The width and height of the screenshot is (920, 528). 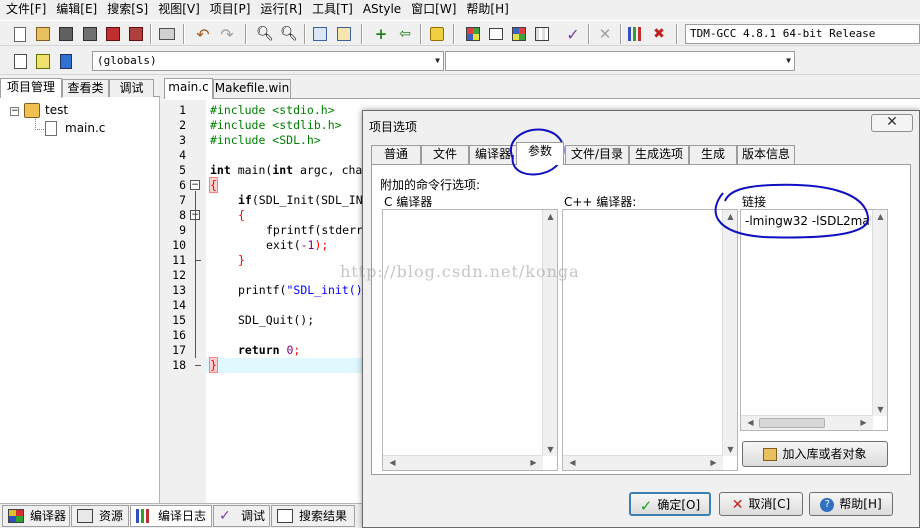 What do you see at coordinates (334, 9) in the screenshot?
I see `menu-tools: 工具[T]` at bounding box center [334, 9].